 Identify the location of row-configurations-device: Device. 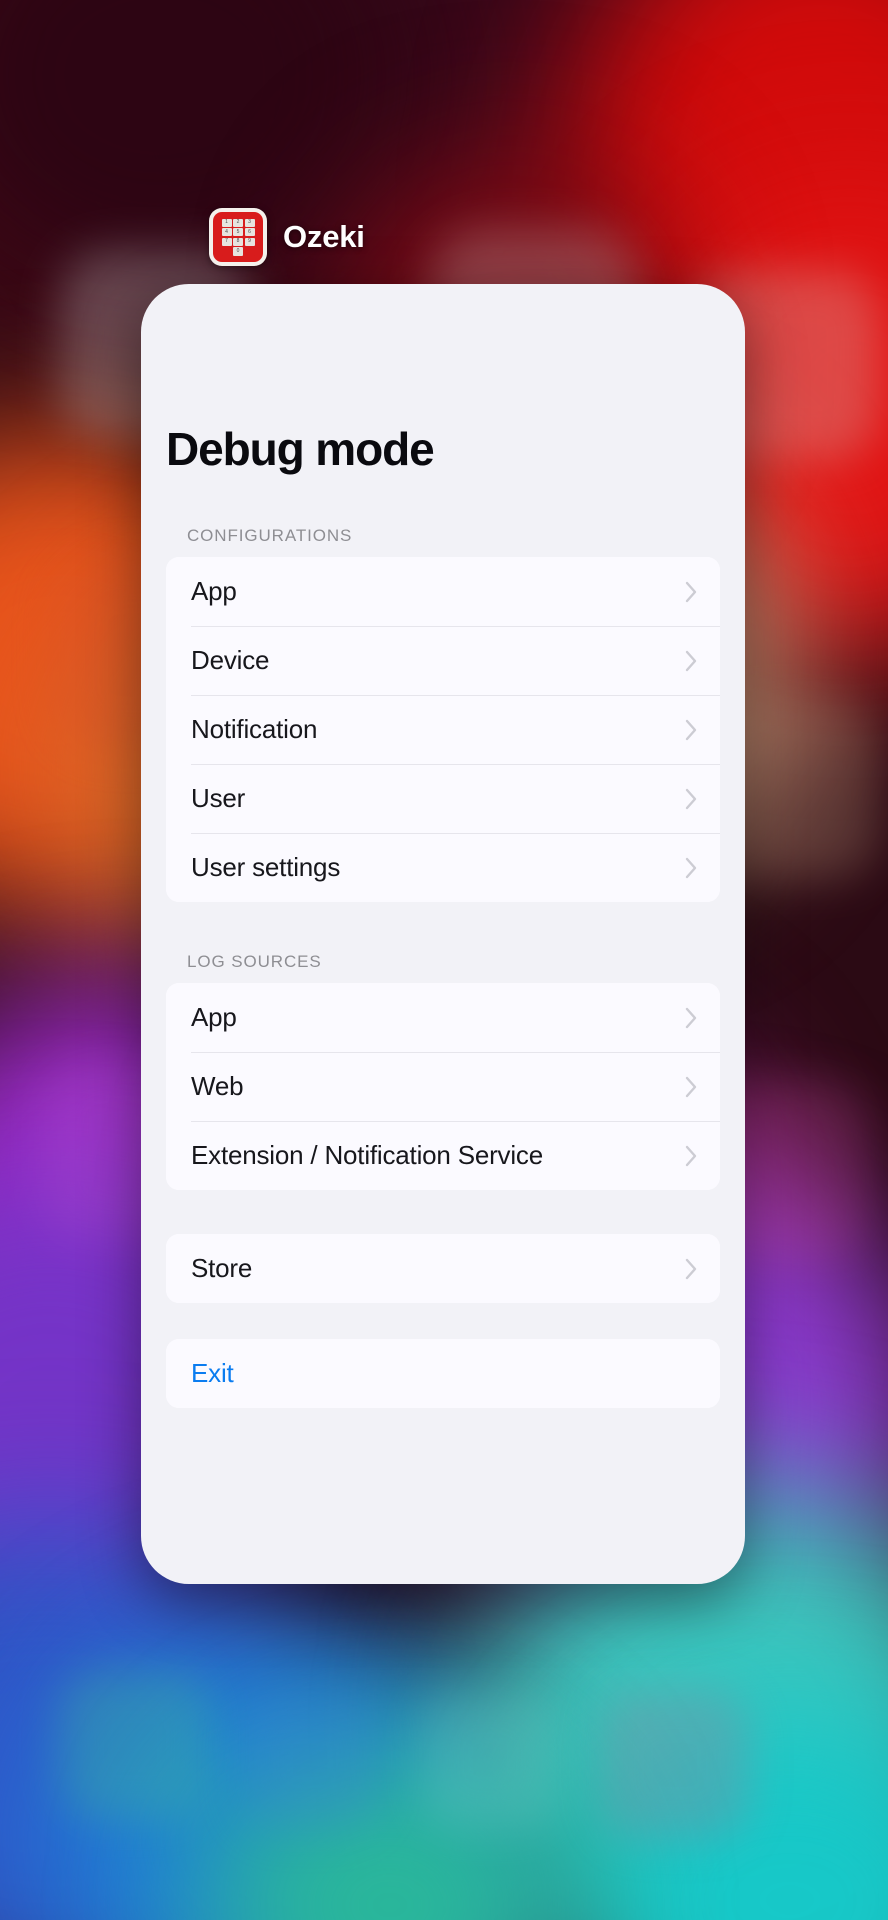
(443, 660).